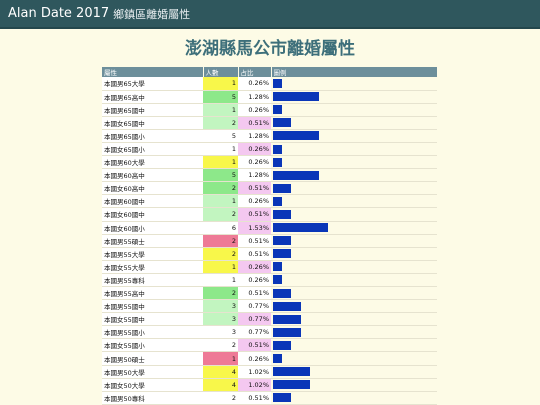 The width and height of the screenshot is (540, 405). What do you see at coordinates (152, 136) in the screenshot?
I see `attribute-cell: 本國男65國小` at bounding box center [152, 136].